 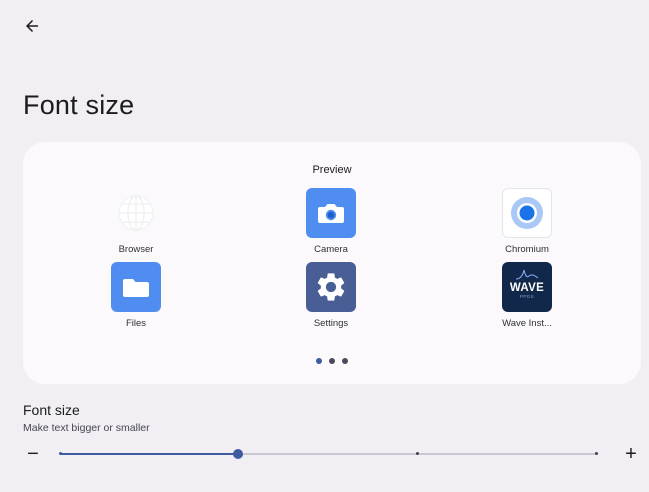 I want to click on page-indicator, so click(x=332, y=361).